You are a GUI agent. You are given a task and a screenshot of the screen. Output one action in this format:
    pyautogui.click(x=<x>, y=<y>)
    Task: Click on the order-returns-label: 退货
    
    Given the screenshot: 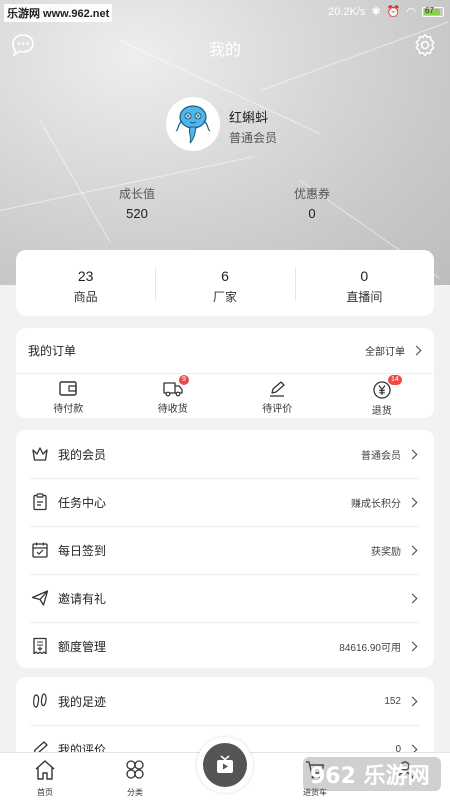 What is the action you would take?
    pyautogui.click(x=381, y=411)
    